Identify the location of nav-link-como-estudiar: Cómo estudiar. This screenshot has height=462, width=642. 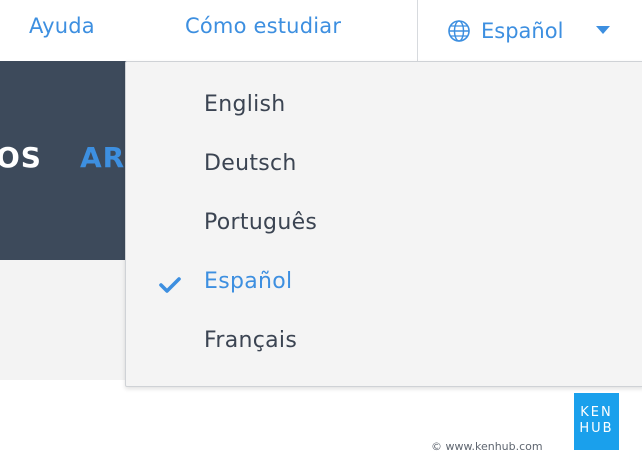
(263, 26).